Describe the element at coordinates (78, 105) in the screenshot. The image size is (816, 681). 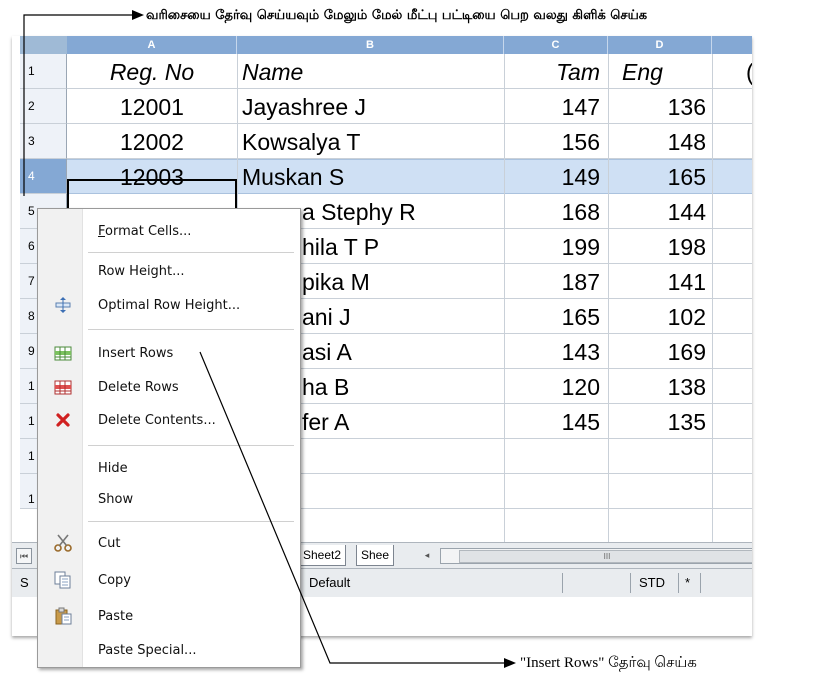
I see `top-callout-line` at that location.